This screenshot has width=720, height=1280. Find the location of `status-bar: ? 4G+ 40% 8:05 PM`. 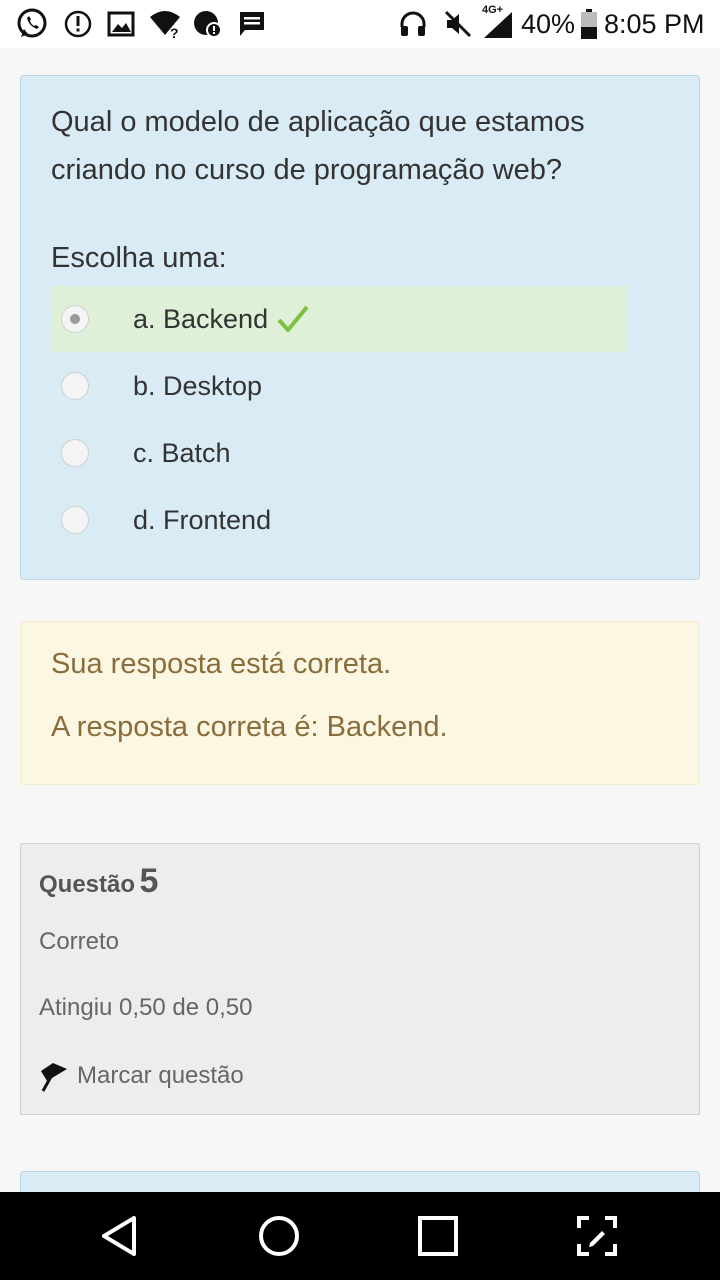

status-bar: ? 4G+ 40% 8:05 PM is located at coordinates (360, 24).